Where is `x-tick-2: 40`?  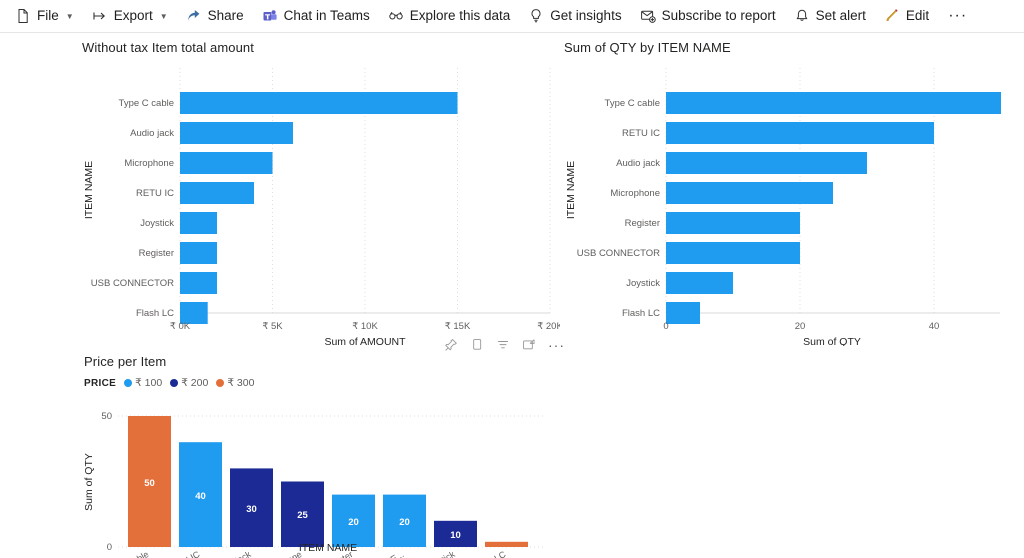
x-tick-2: 40 is located at coordinates (934, 326).